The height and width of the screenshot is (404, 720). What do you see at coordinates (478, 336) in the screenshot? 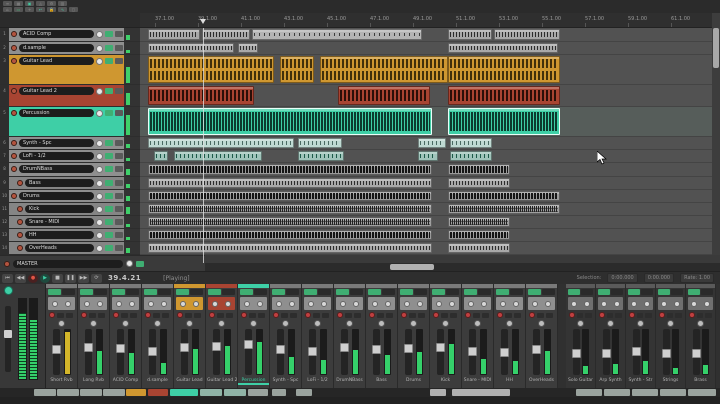
I see `mixer-strip-snare-midi: Snare - MIDI` at bounding box center [478, 336].